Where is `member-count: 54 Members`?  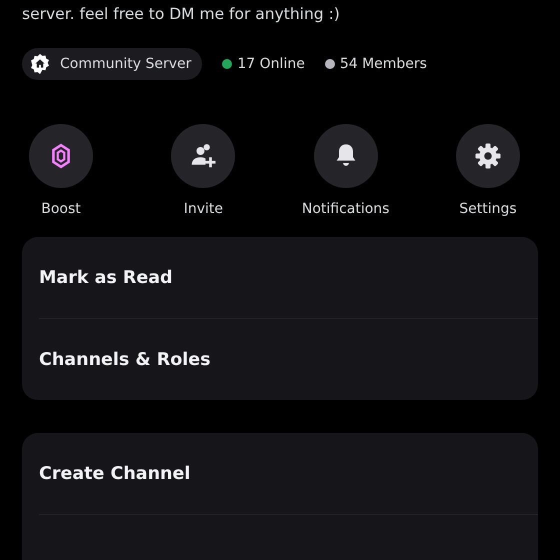
member-count: 54 Members is located at coordinates (383, 64).